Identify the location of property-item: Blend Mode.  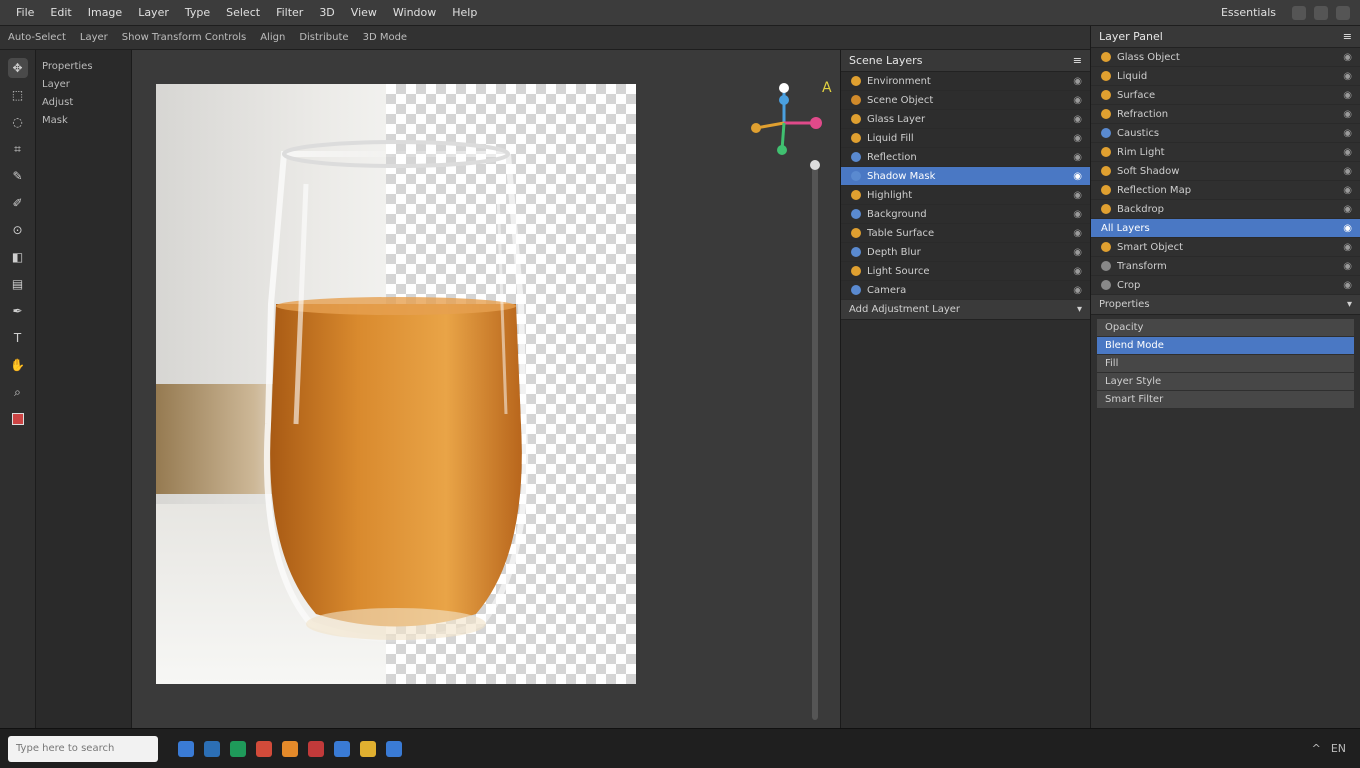
(1225, 346).